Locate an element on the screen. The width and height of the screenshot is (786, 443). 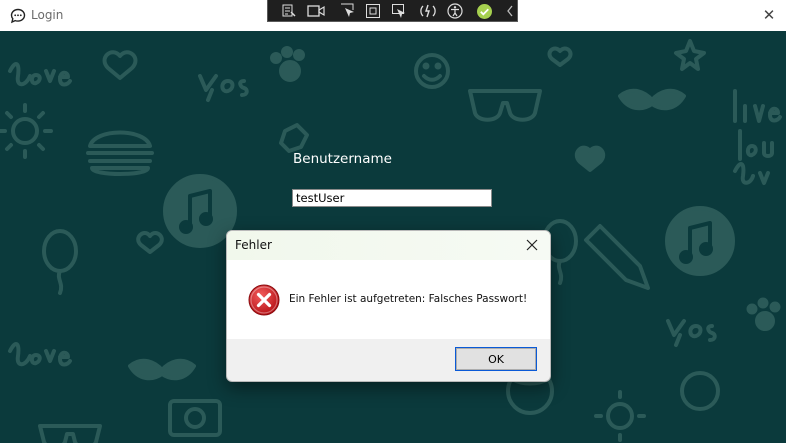
close-icon is located at coordinates (532, 245).